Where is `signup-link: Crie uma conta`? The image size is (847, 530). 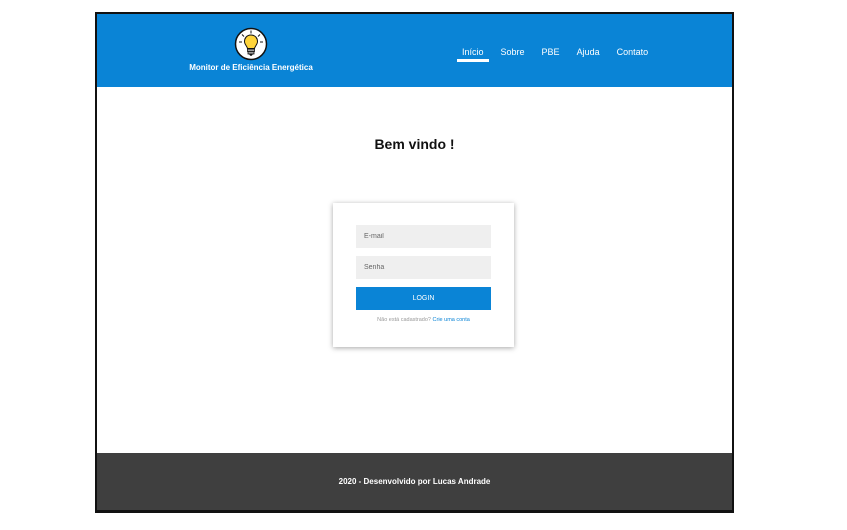
signup-link: Crie uma conta is located at coordinates (451, 320).